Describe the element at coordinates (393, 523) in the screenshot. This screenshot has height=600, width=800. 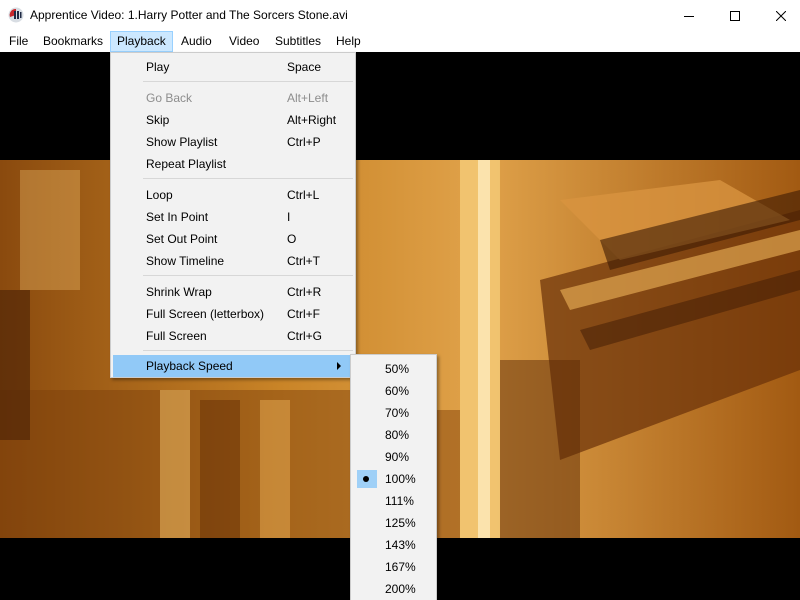
I see `speed-option: 125%` at that location.